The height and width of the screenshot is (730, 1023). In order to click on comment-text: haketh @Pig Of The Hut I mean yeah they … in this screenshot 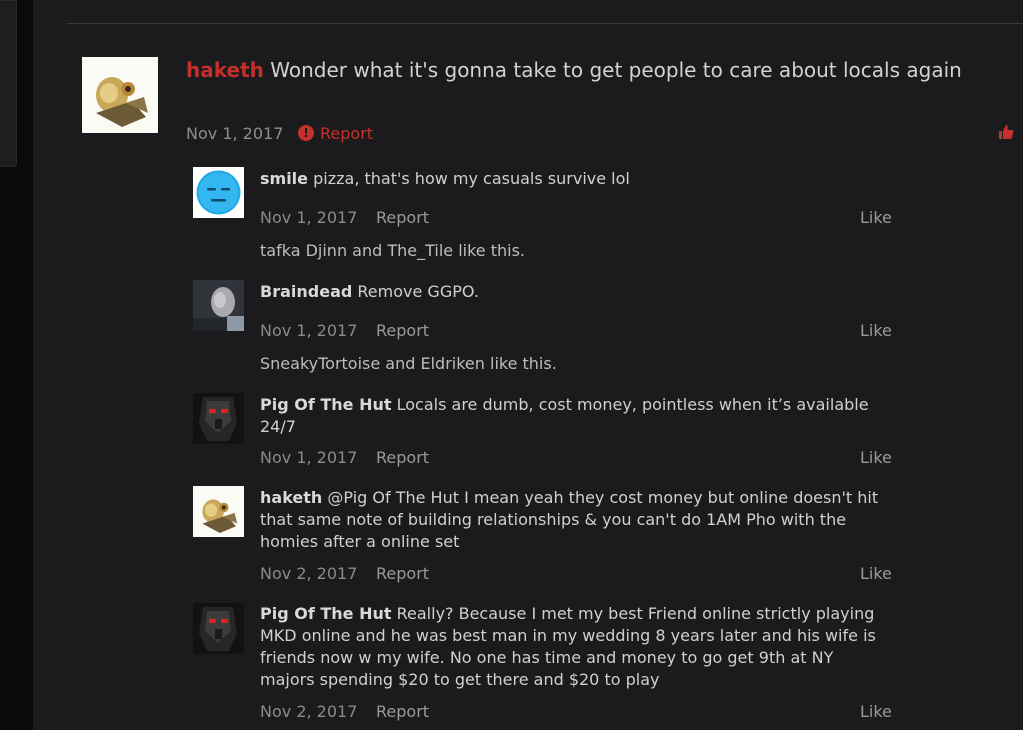, I will do `click(575, 520)`.